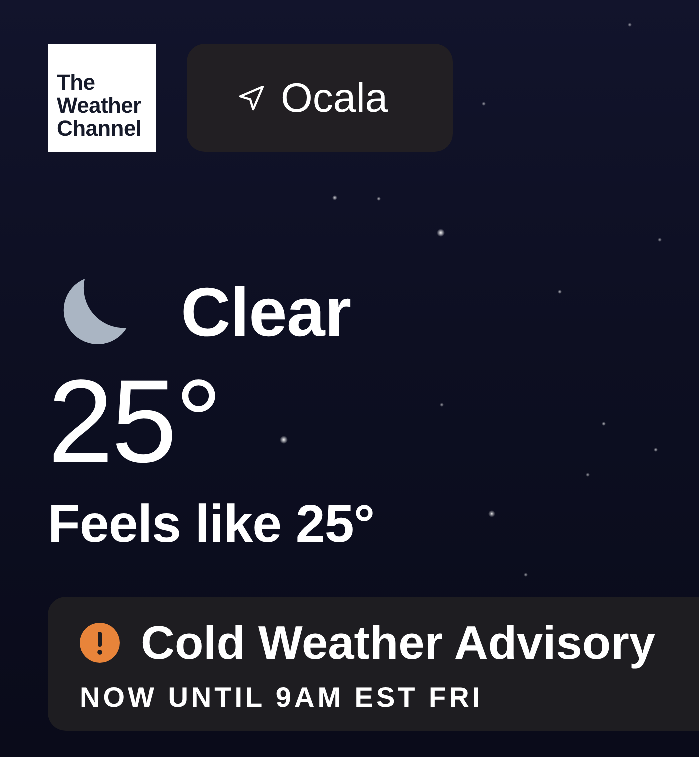 This screenshot has height=757, width=699. I want to click on alert-icon, so click(100, 643).